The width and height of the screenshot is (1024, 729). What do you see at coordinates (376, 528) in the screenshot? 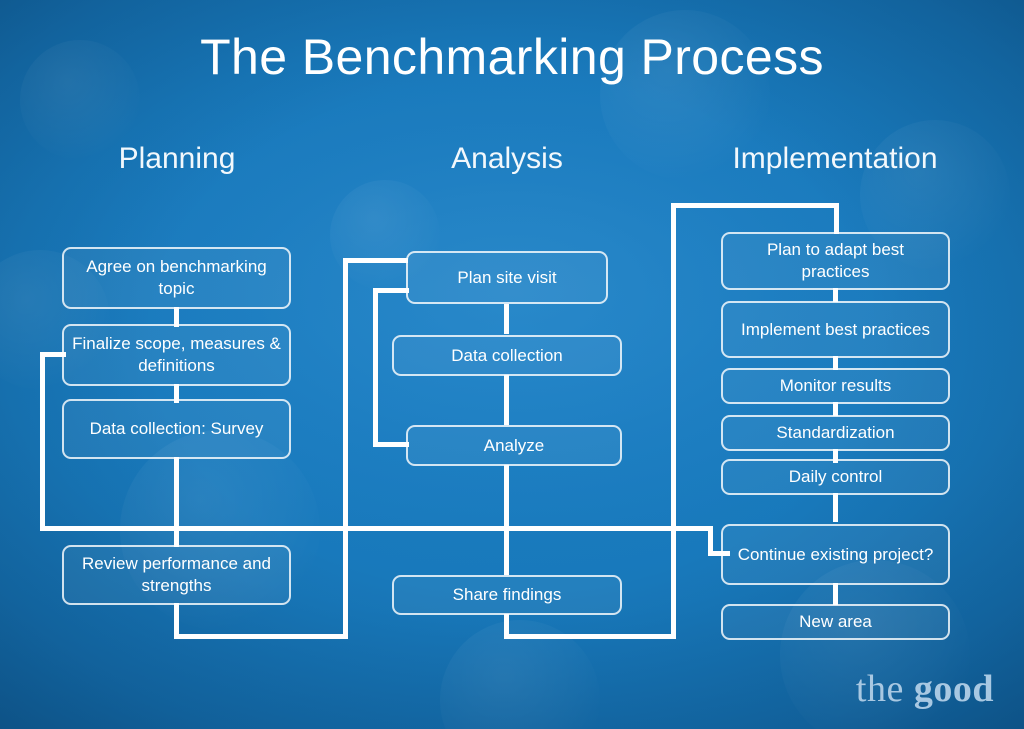
I see `connector-main-feedback-horizontal` at bounding box center [376, 528].